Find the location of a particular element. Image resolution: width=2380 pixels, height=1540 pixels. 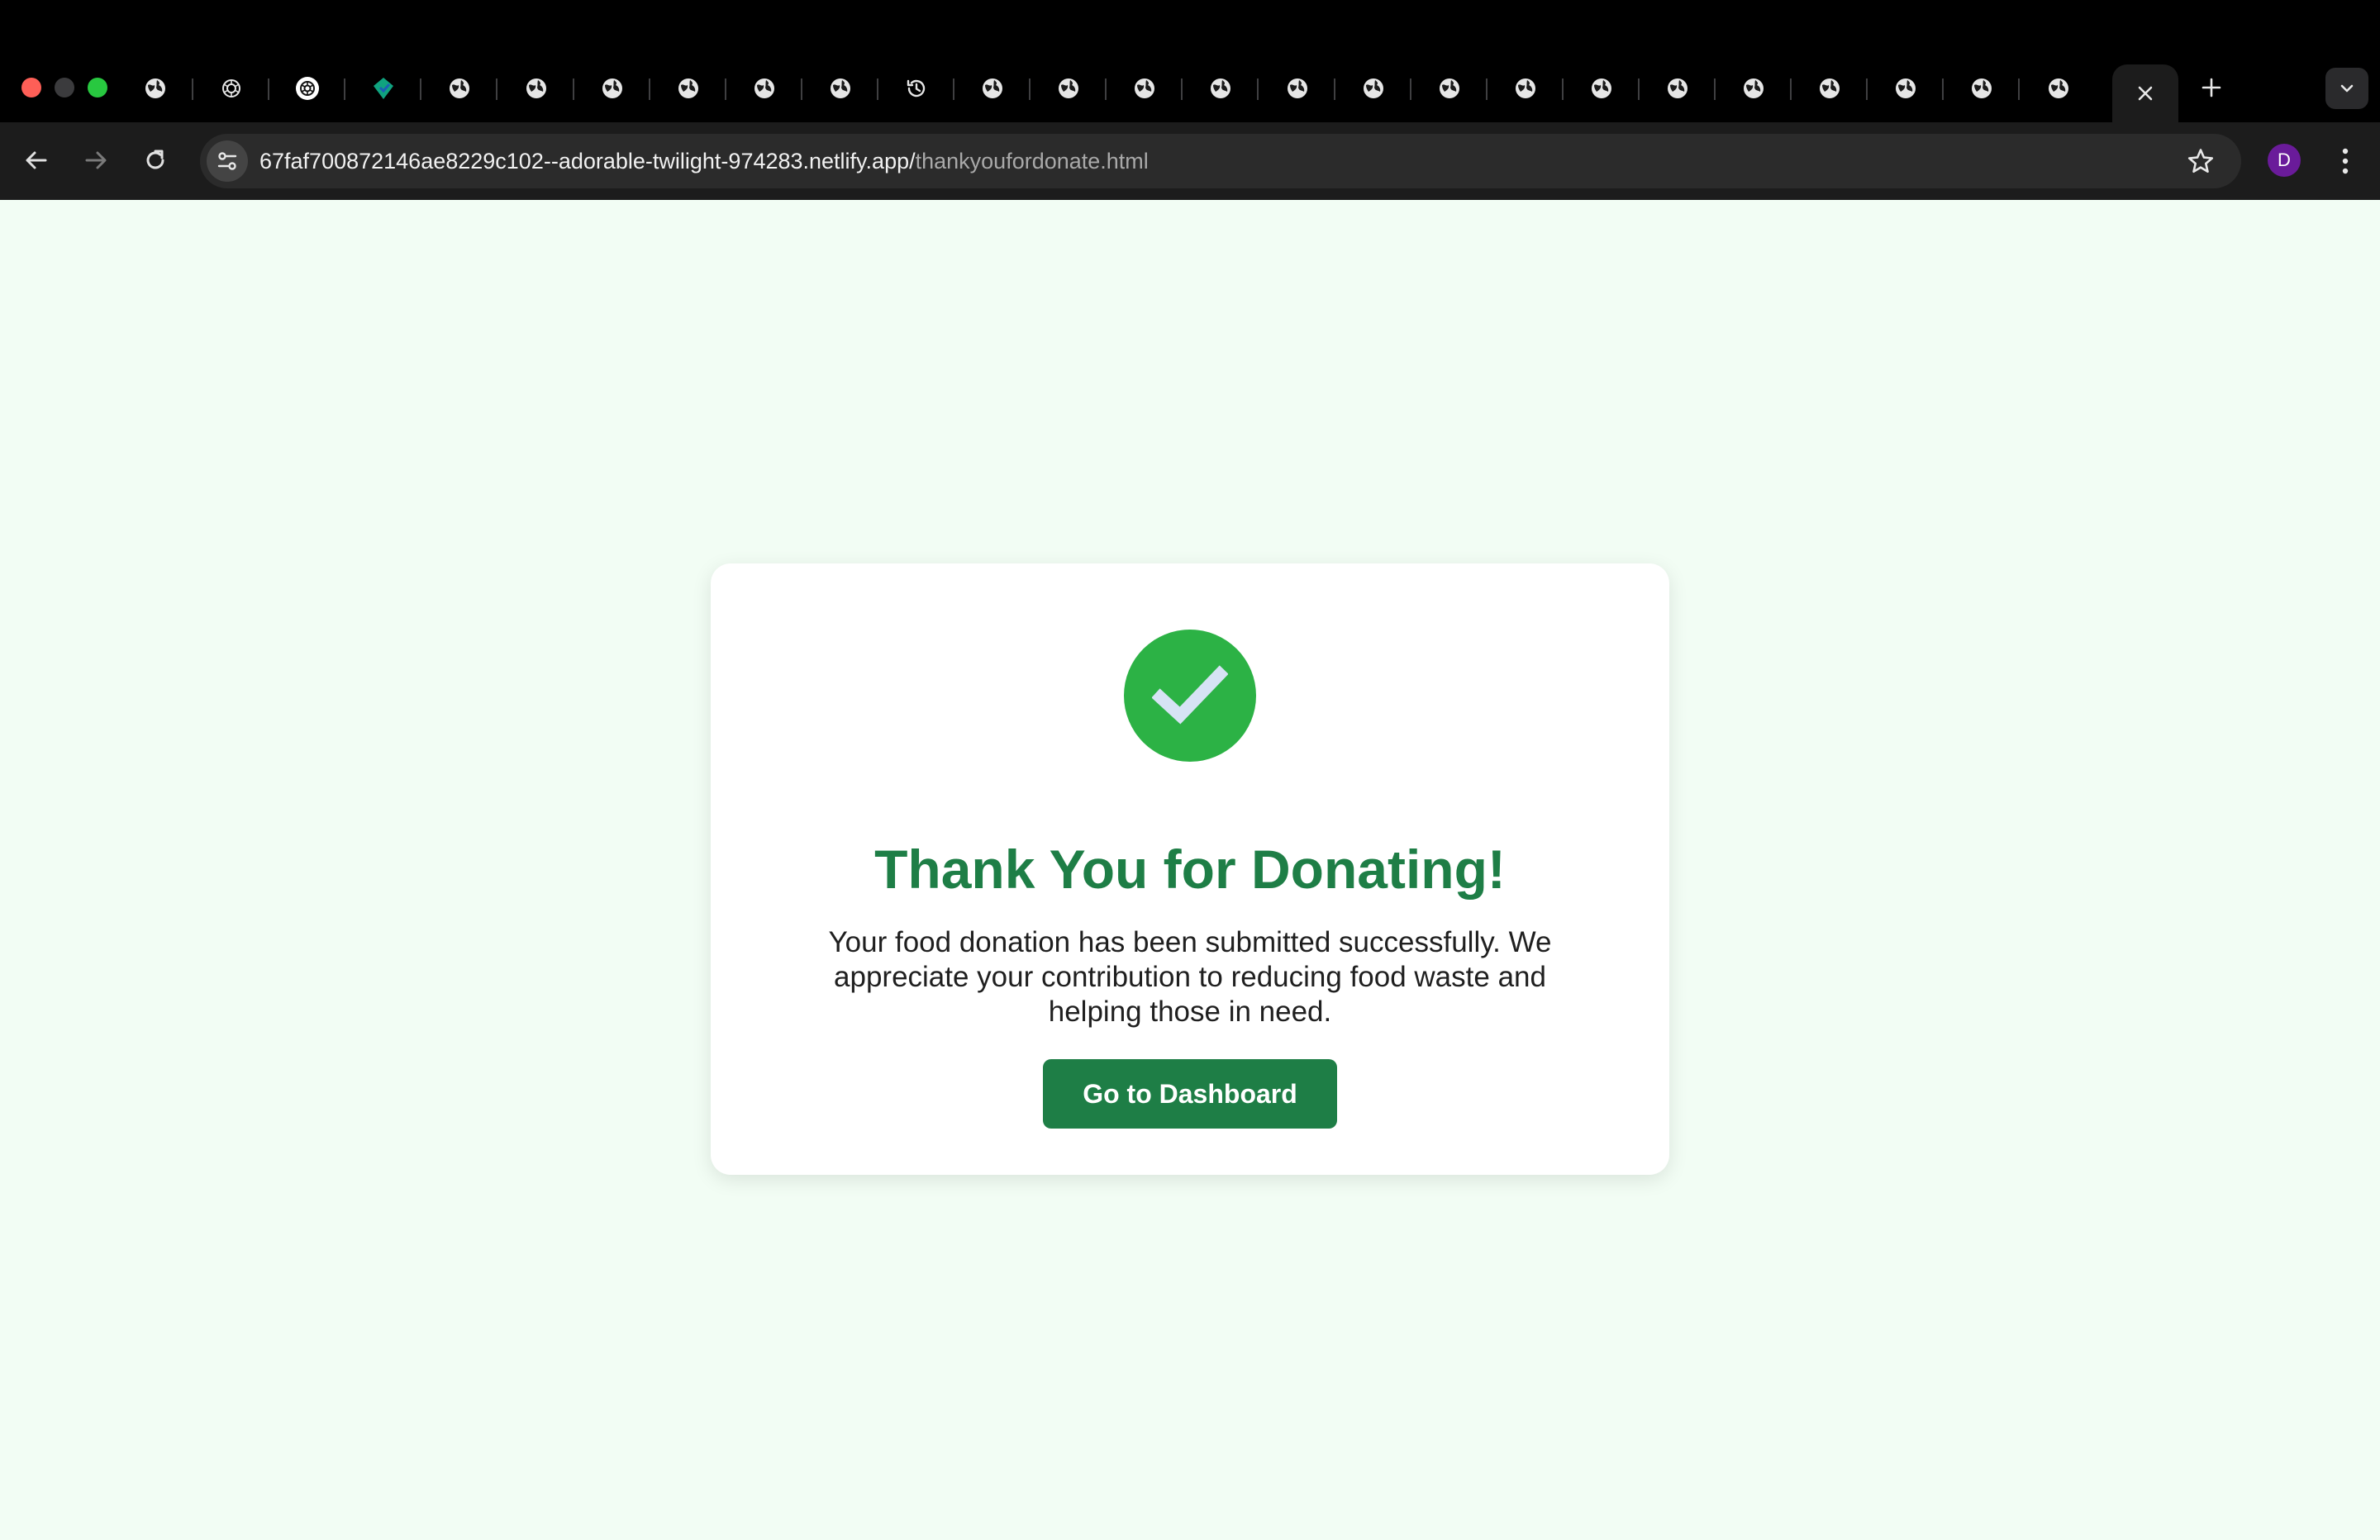

page-title: Thank You for Donating! is located at coordinates (1190, 869).